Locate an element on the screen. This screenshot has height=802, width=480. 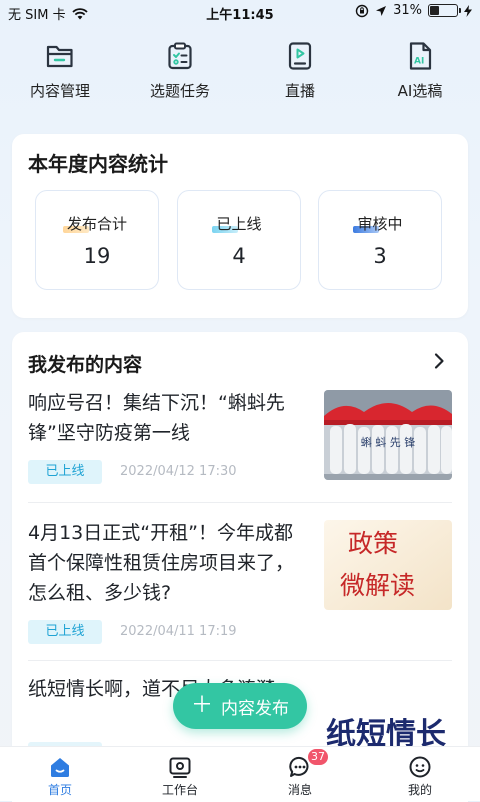
content-item-thumbnail: 政策 微解读 is located at coordinates (388, 565).